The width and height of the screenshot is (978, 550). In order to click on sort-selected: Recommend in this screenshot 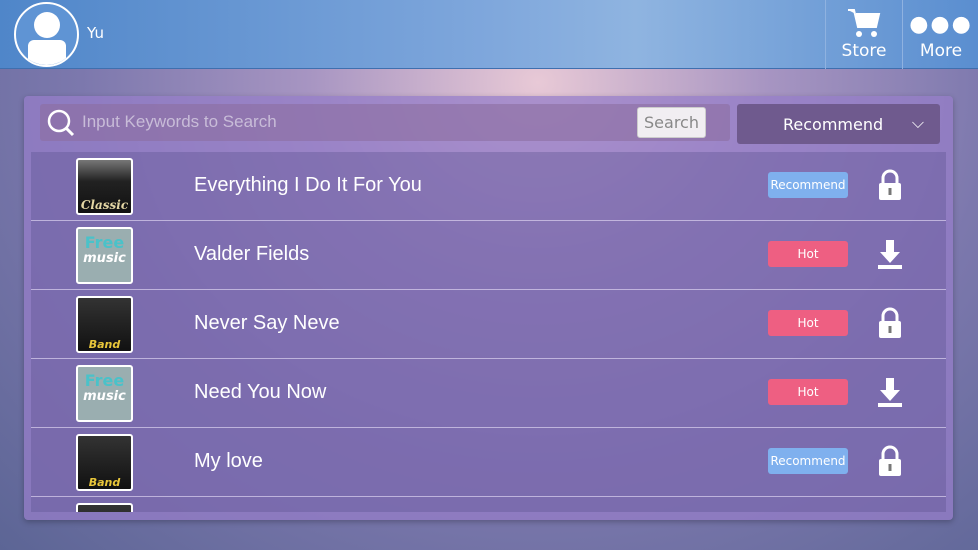, I will do `click(833, 124)`.